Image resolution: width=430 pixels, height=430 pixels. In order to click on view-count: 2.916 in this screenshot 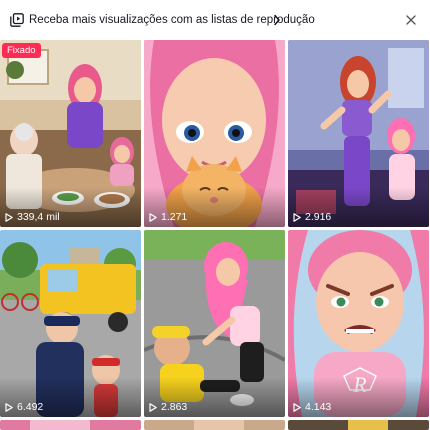, I will do `click(312, 217)`.